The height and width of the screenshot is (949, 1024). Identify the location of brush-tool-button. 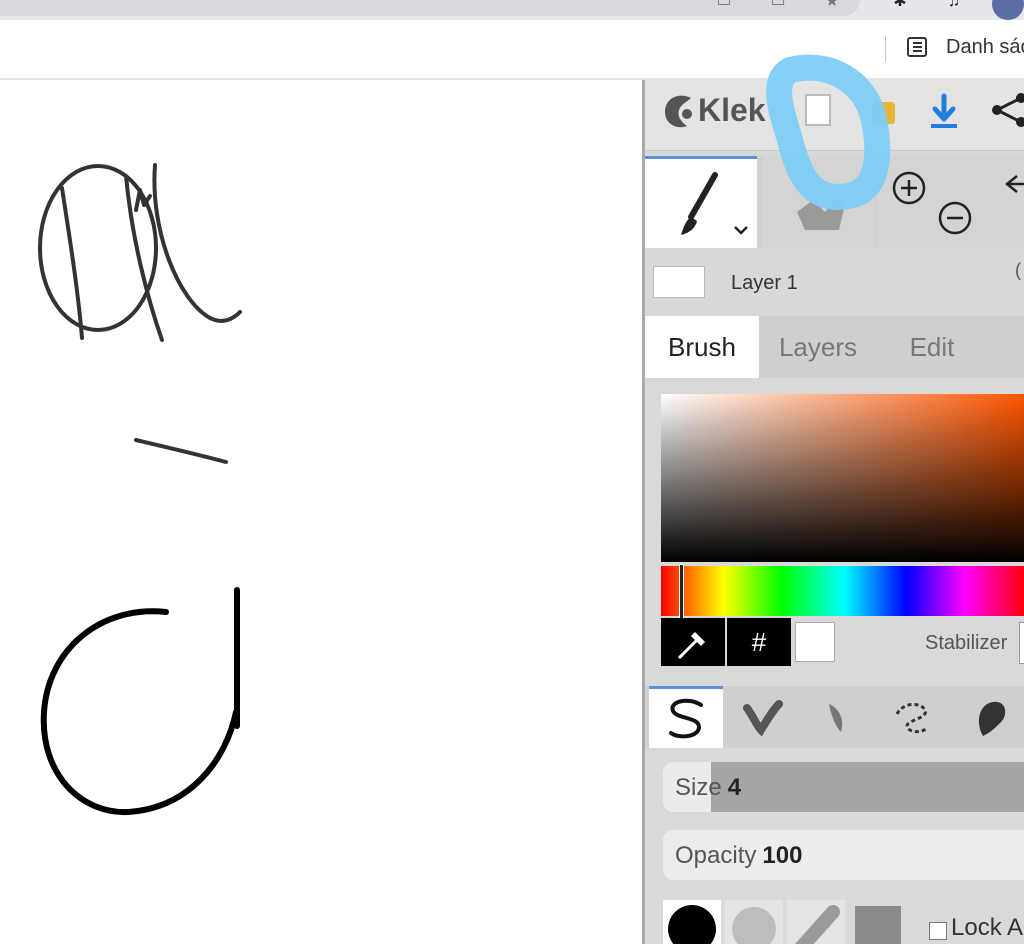
(701, 202).